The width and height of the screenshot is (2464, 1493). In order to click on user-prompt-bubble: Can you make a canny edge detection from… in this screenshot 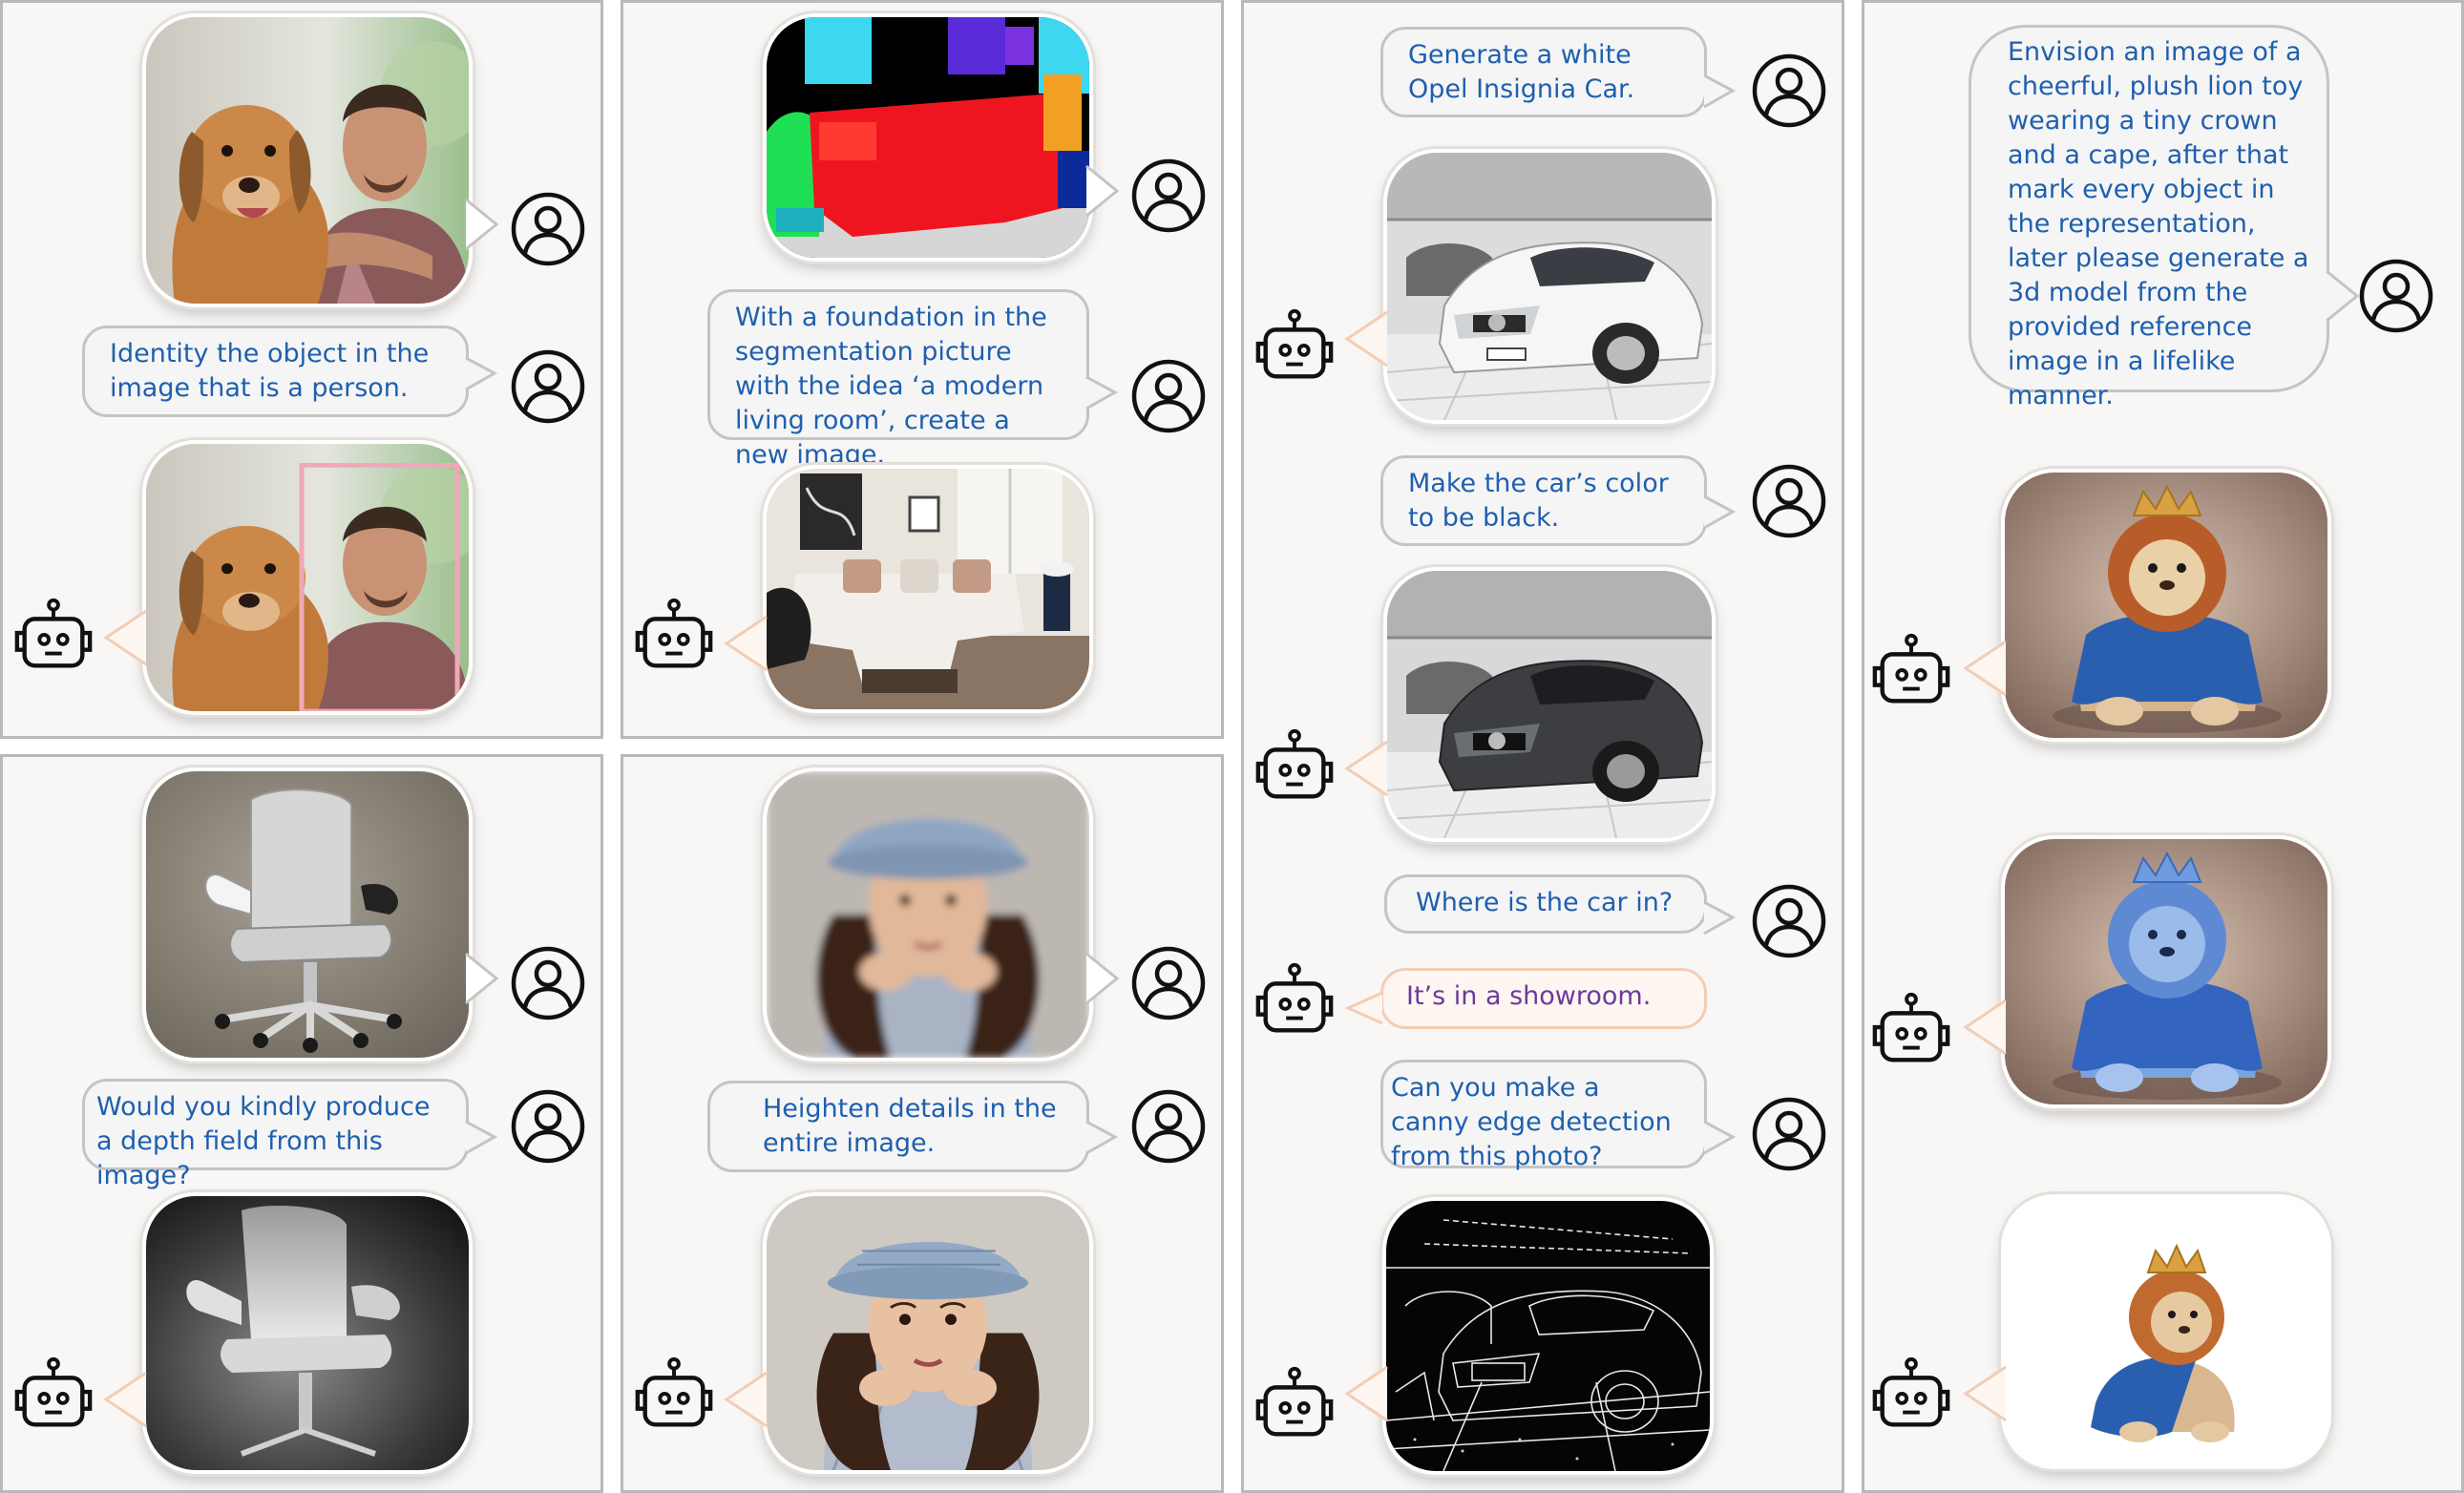, I will do `click(1543, 1115)`.